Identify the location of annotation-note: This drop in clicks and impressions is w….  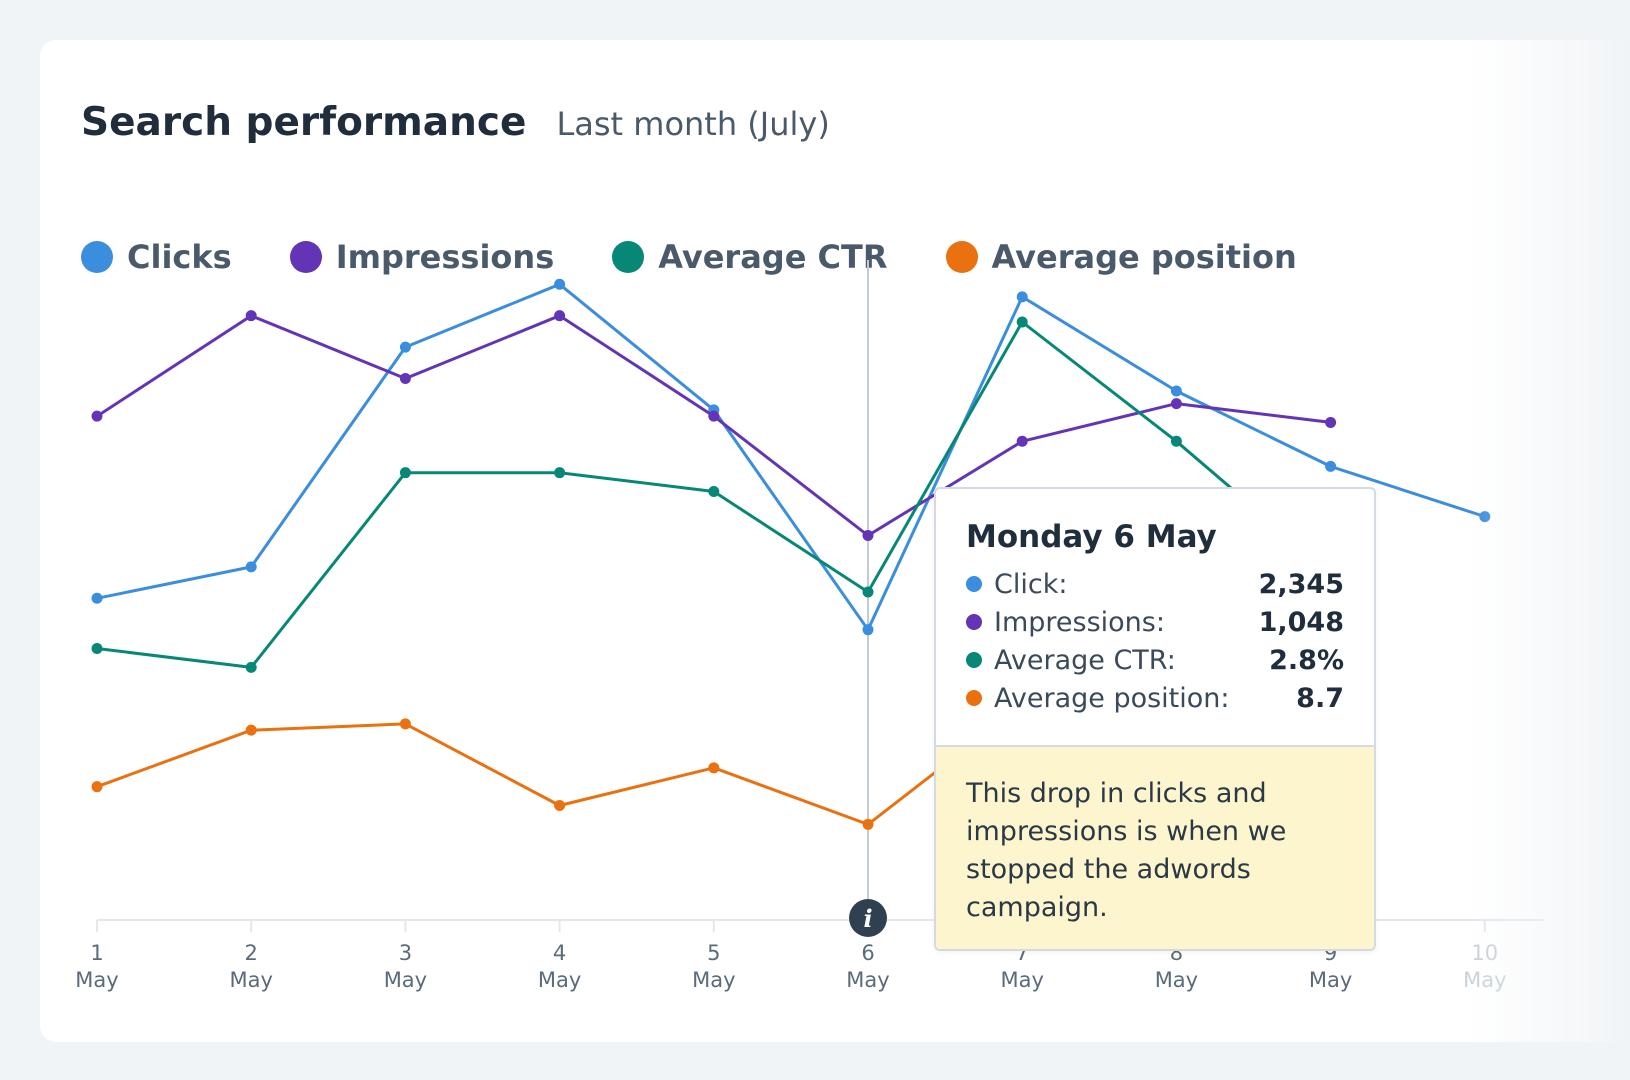
(1155, 848).